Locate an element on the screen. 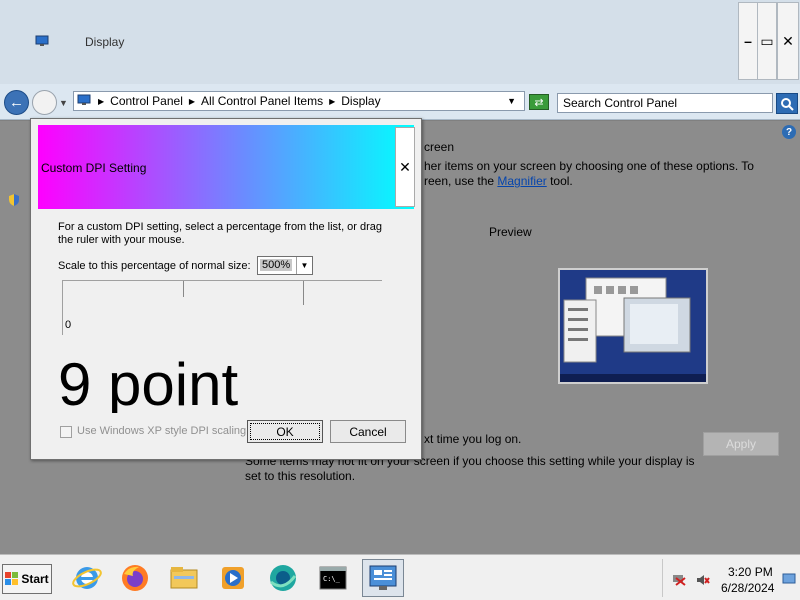  scale-percentage-select: 500% ▼ is located at coordinates (285, 265).